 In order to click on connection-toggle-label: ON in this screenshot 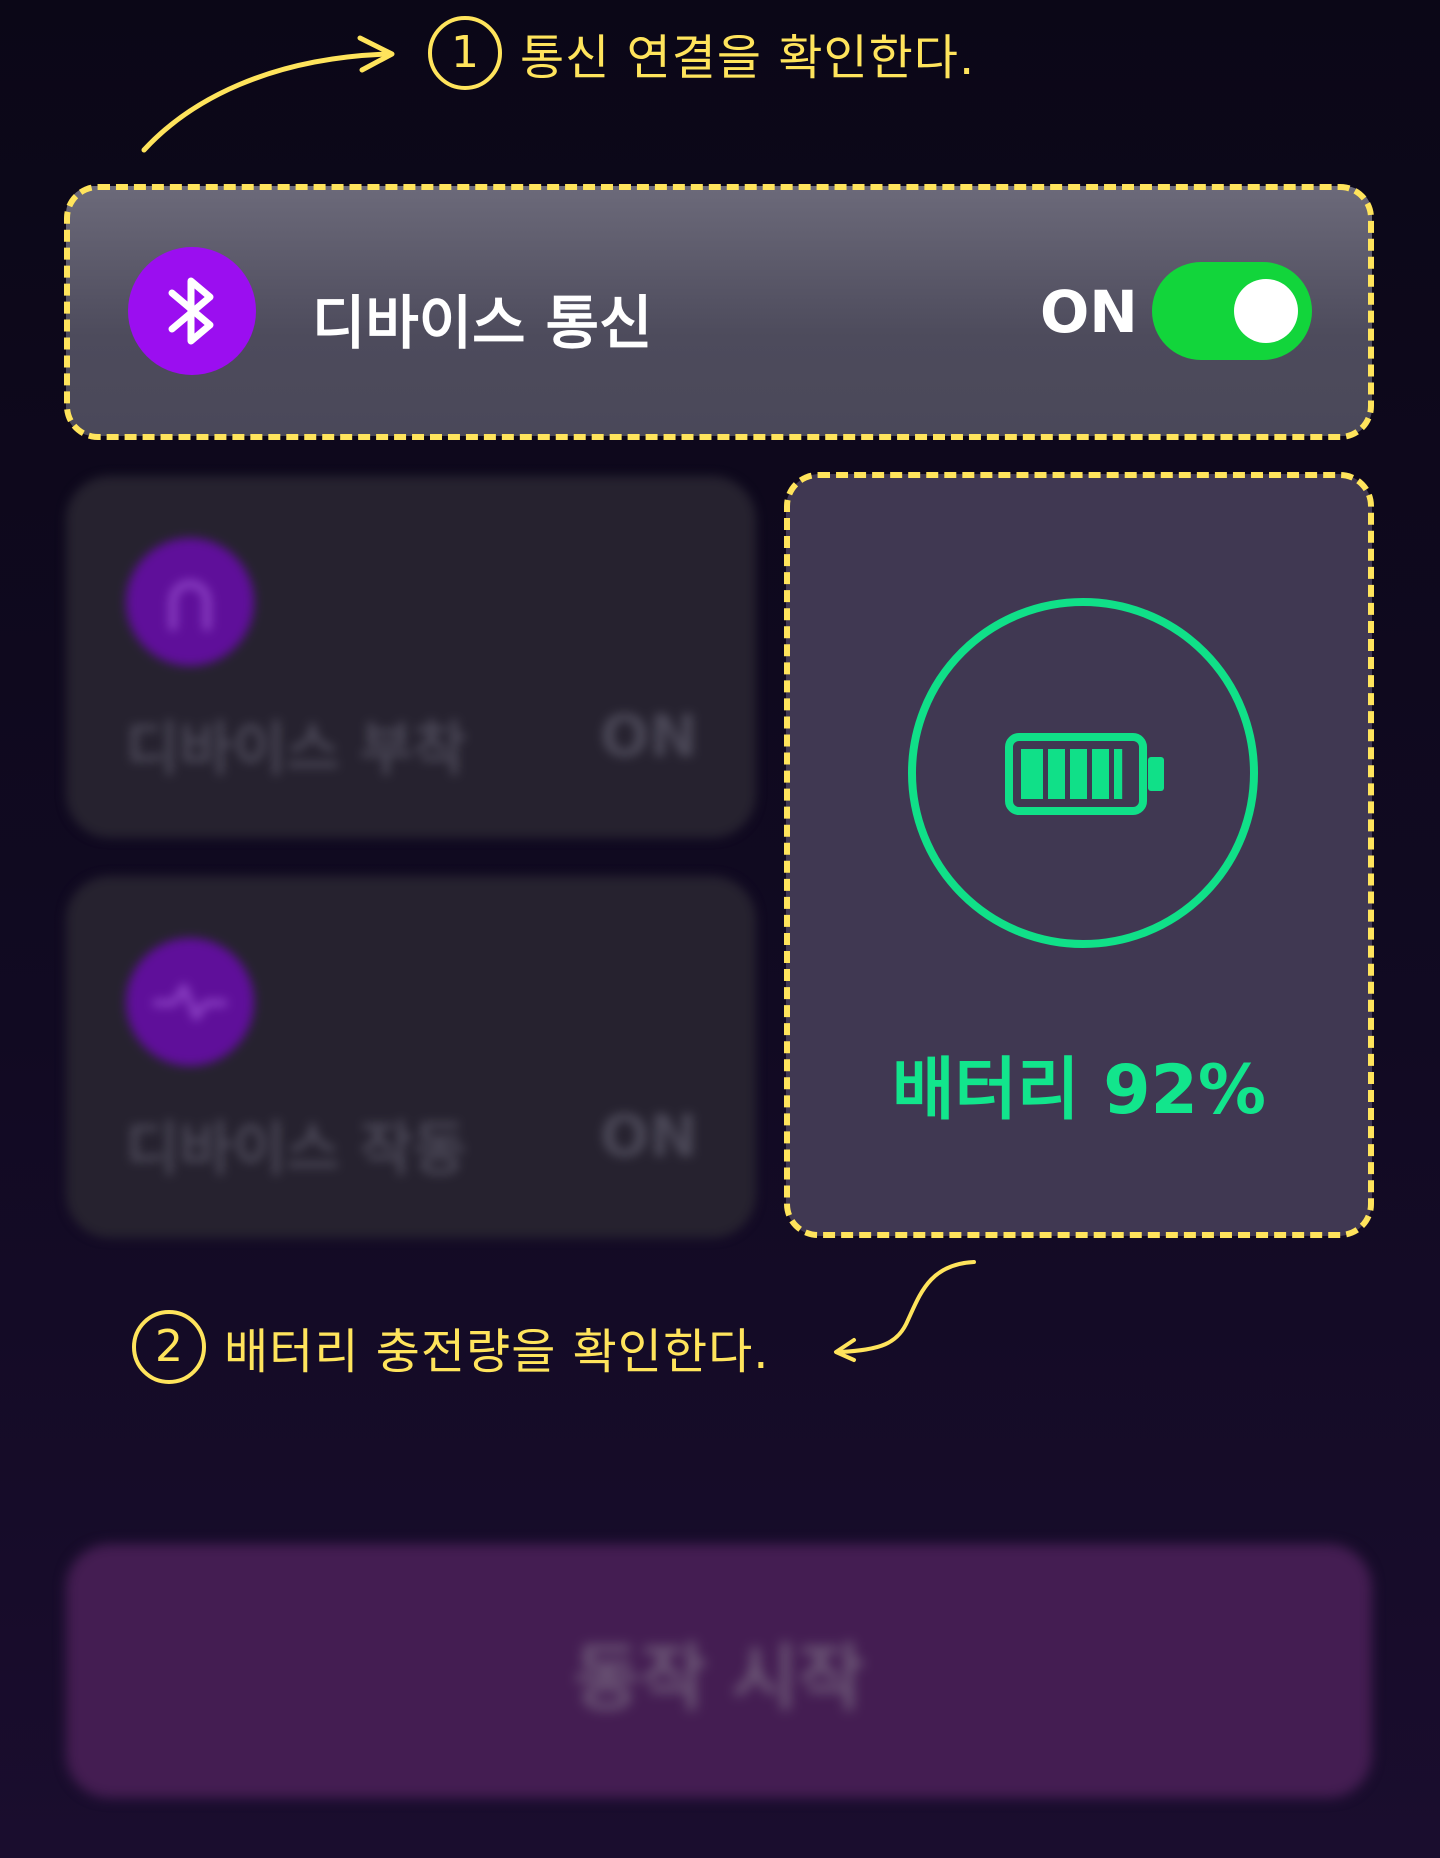, I will do `click(1089, 312)`.